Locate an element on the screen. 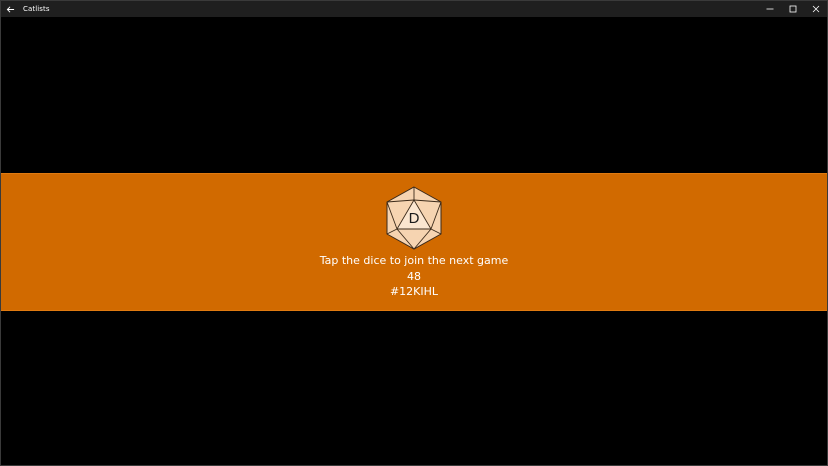 The image size is (828, 466). dice-button: D is located at coordinates (414, 218).